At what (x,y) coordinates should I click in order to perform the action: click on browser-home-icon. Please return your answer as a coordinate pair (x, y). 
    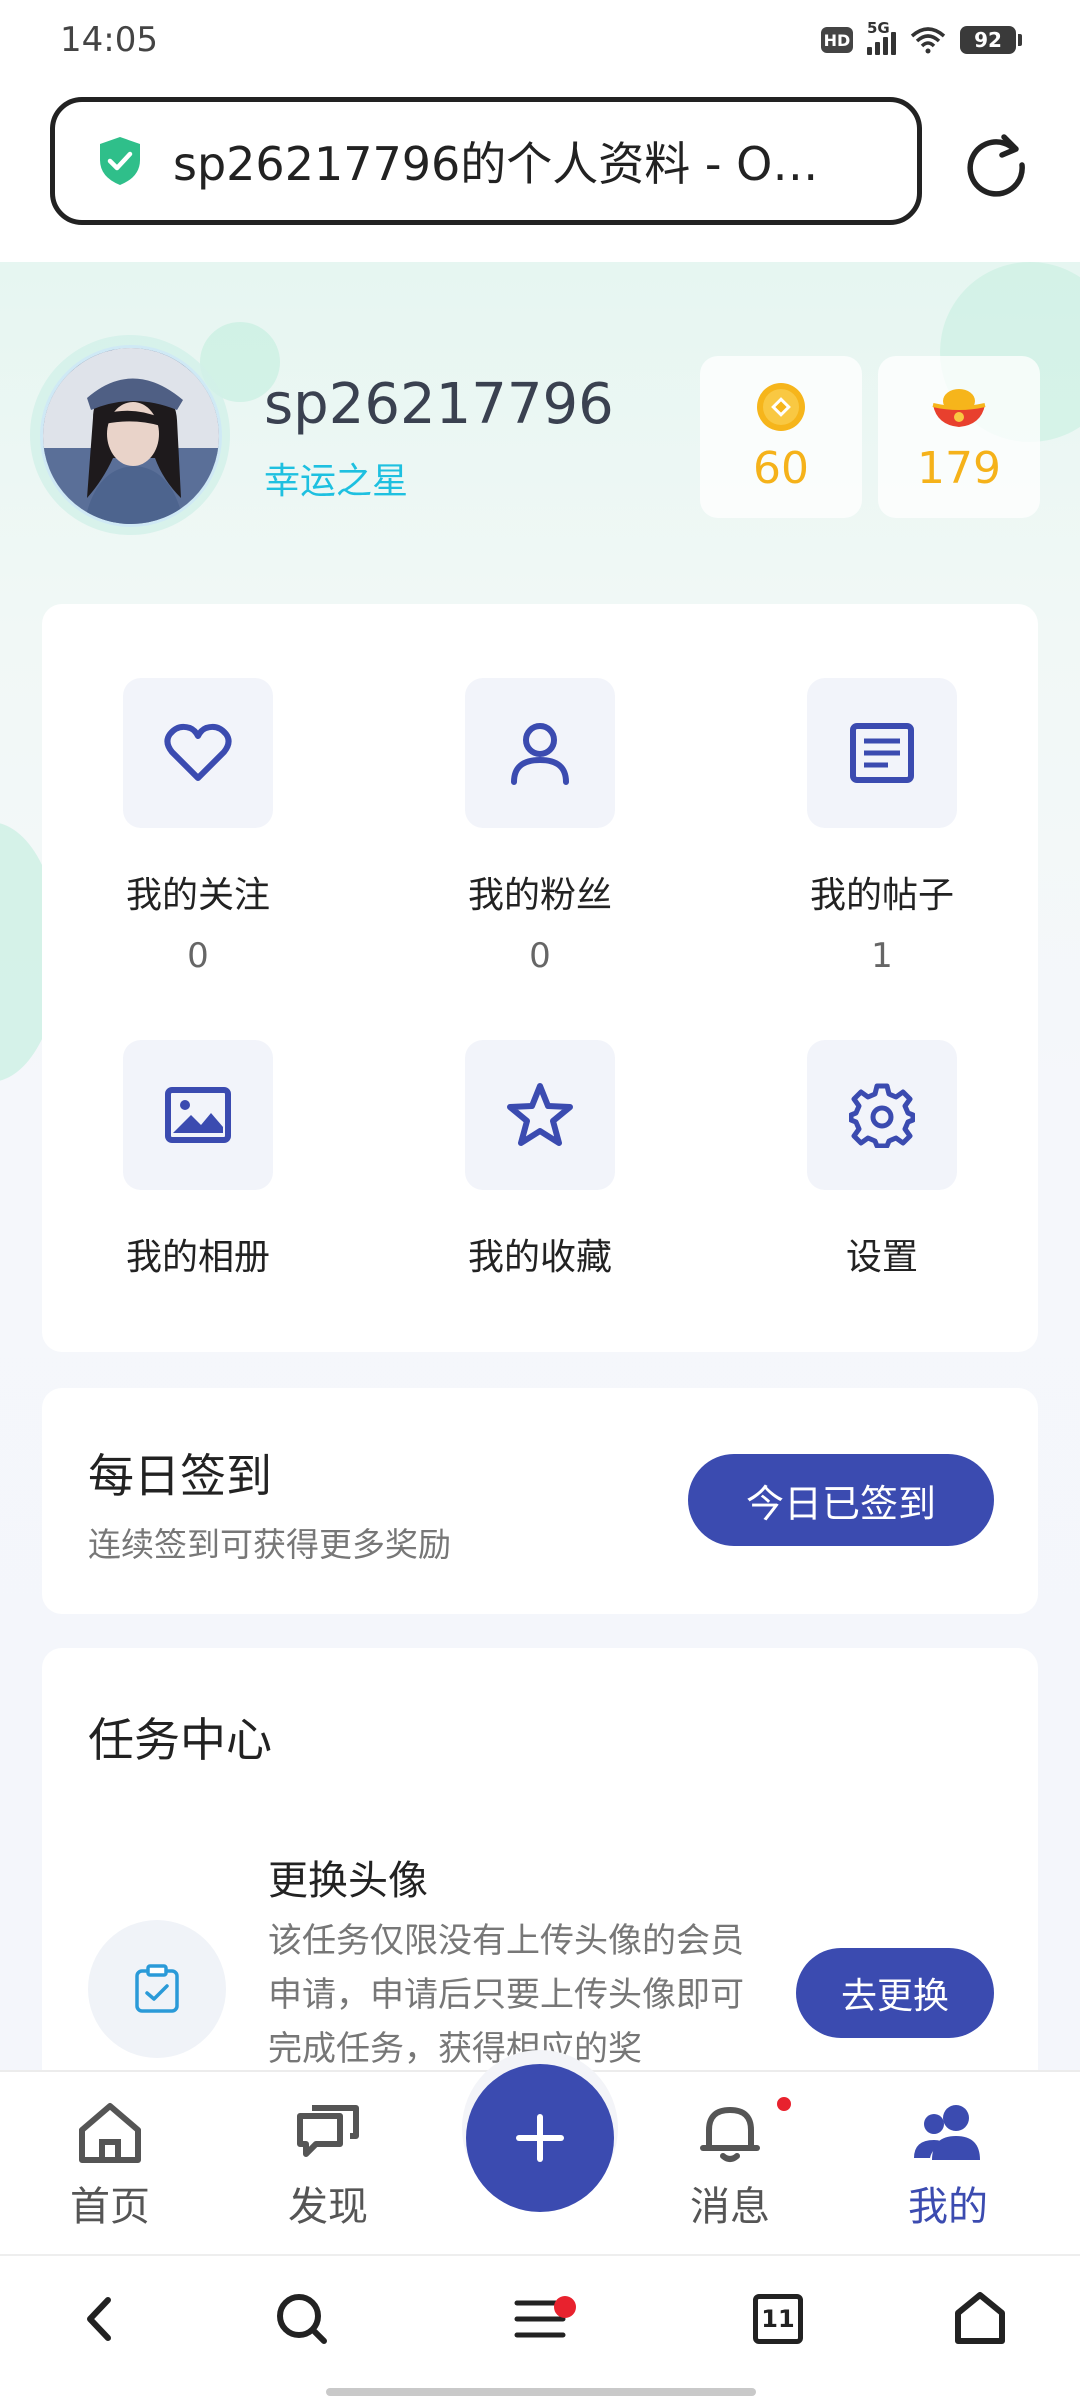
    Looking at the image, I should click on (980, 2318).